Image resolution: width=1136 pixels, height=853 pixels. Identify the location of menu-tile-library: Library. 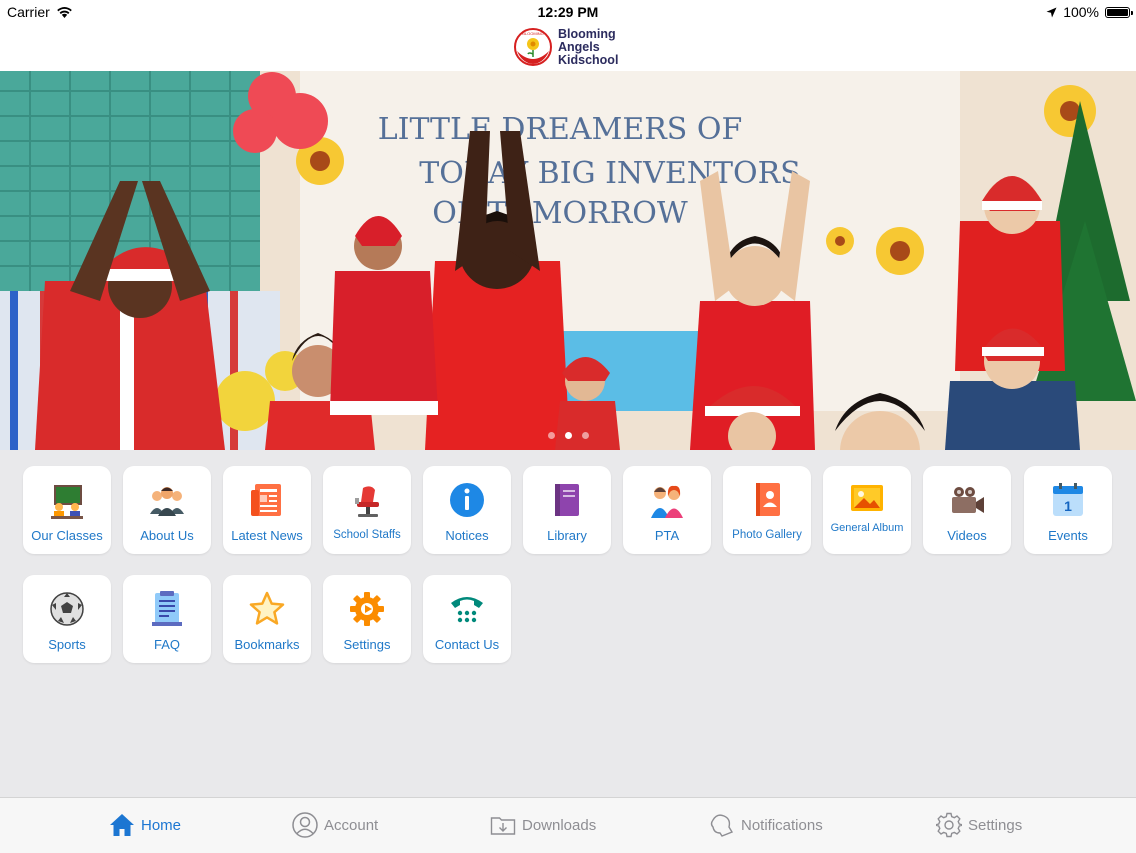
(567, 510).